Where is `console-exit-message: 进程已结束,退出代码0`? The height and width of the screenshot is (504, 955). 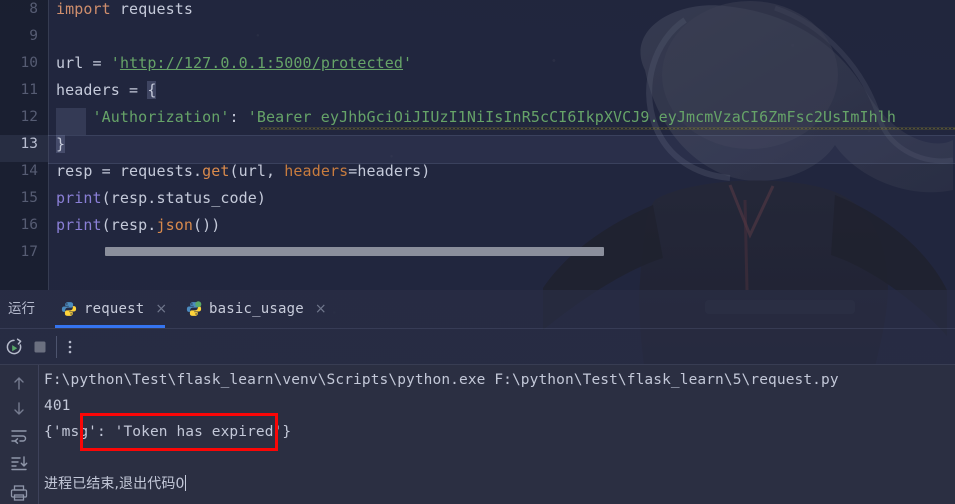
console-exit-message: 进程已结束,退出代码0 is located at coordinates (115, 484).